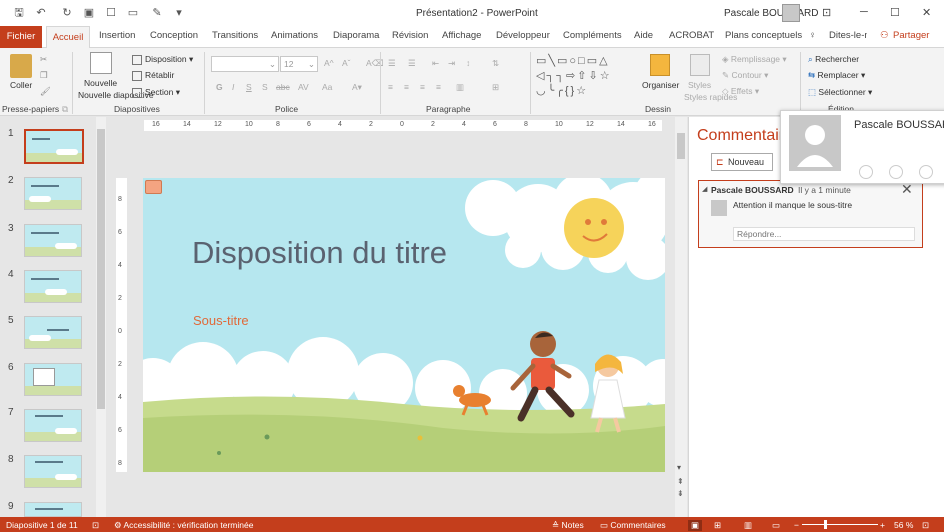 The height and width of the screenshot is (532, 944). Describe the element at coordinates (461, 35) in the screenshot. I see `tab-affichage: Affichage` at that location.